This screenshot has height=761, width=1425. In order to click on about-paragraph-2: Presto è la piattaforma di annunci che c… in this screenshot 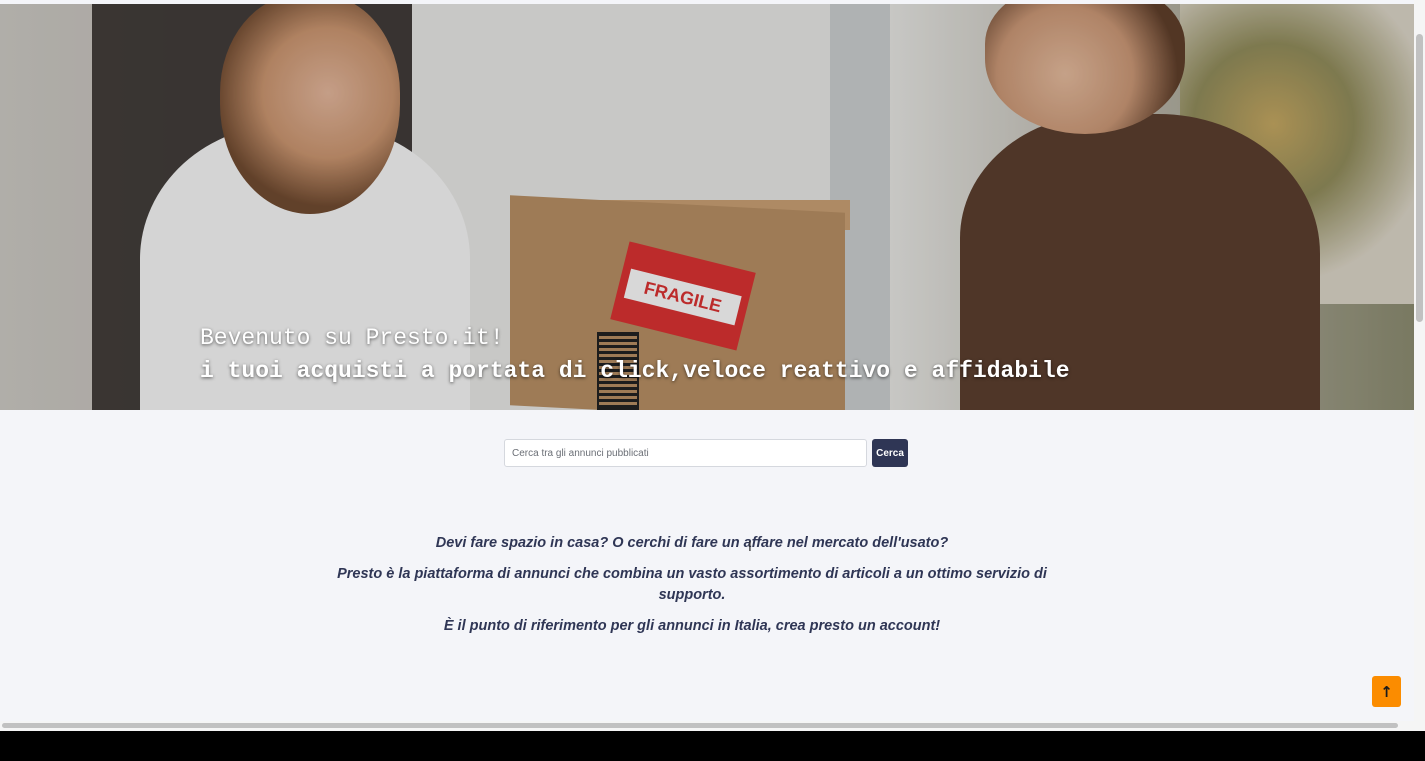, I will do `click(692, 584)`.